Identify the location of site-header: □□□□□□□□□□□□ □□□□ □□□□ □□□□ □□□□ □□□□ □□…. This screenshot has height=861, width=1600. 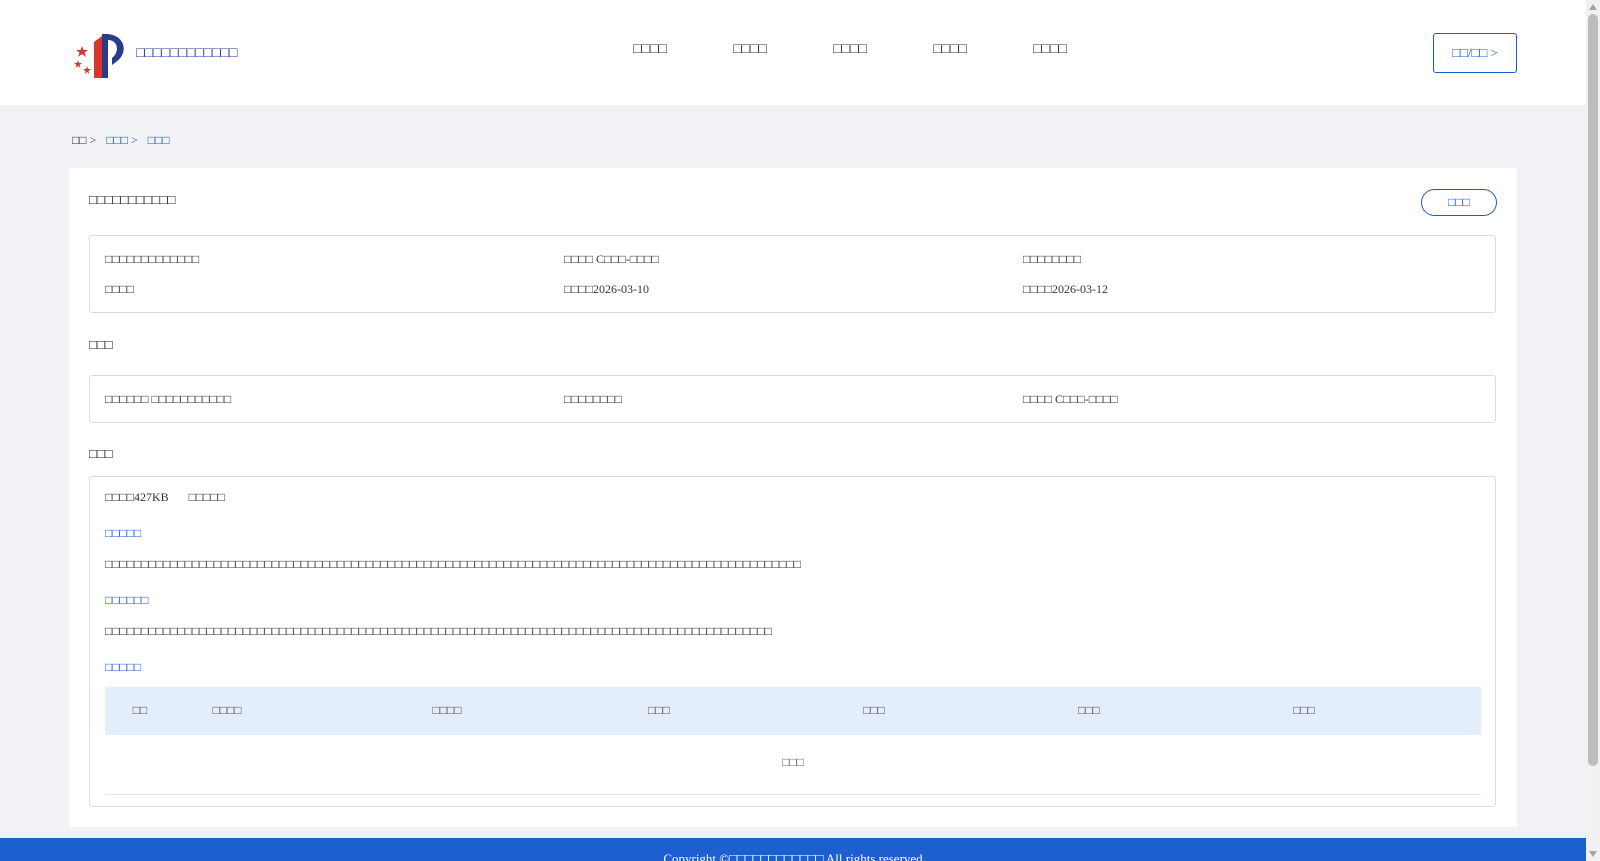
(793, 52).